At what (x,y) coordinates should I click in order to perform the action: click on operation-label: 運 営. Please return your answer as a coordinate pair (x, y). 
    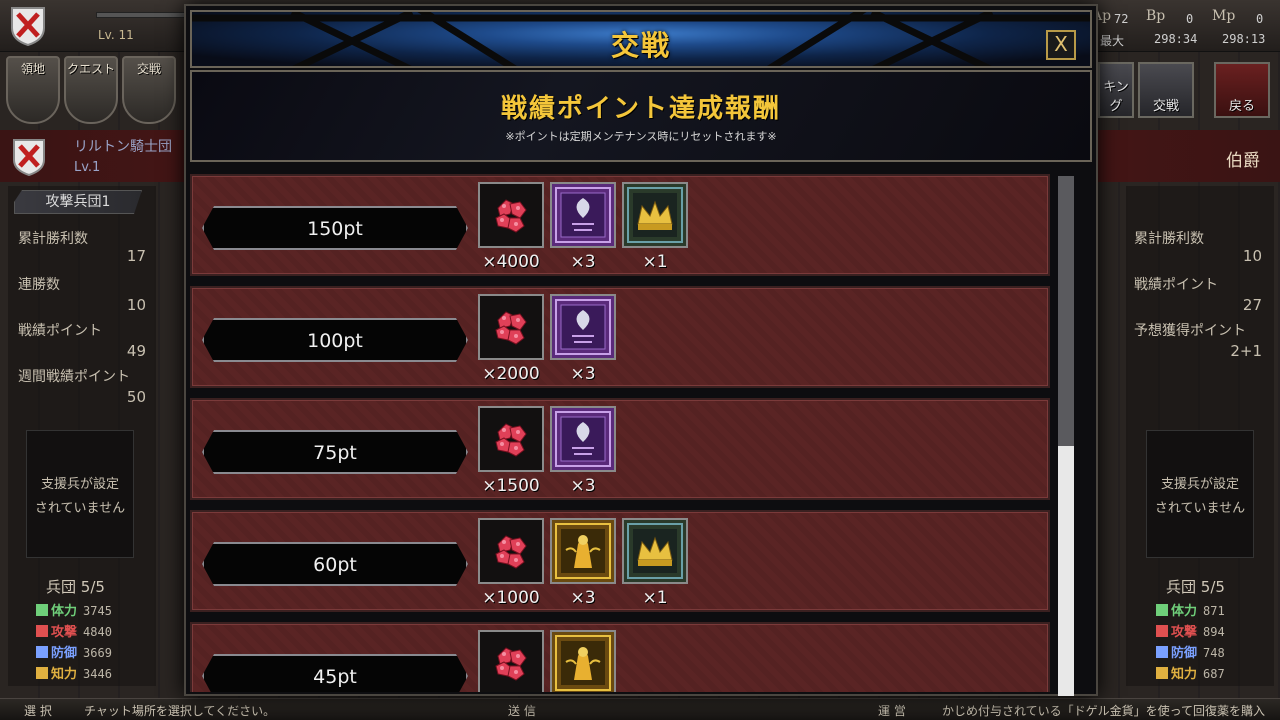
    Looking at the image, I should click on (892, 711).